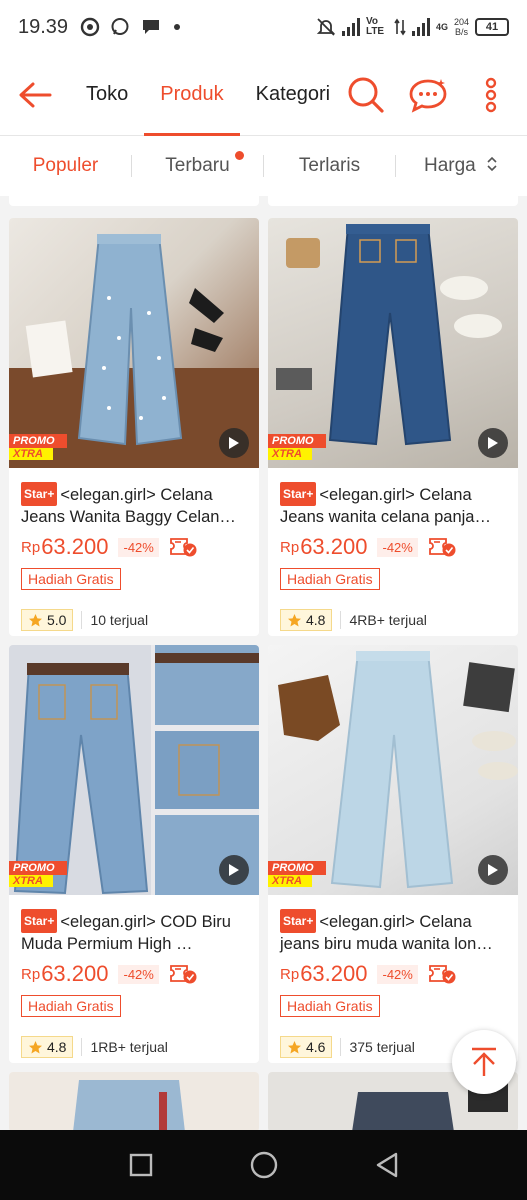  Describe the element at coordinates (326, 27) in the screenshot. I see `mute-icon` at that location.